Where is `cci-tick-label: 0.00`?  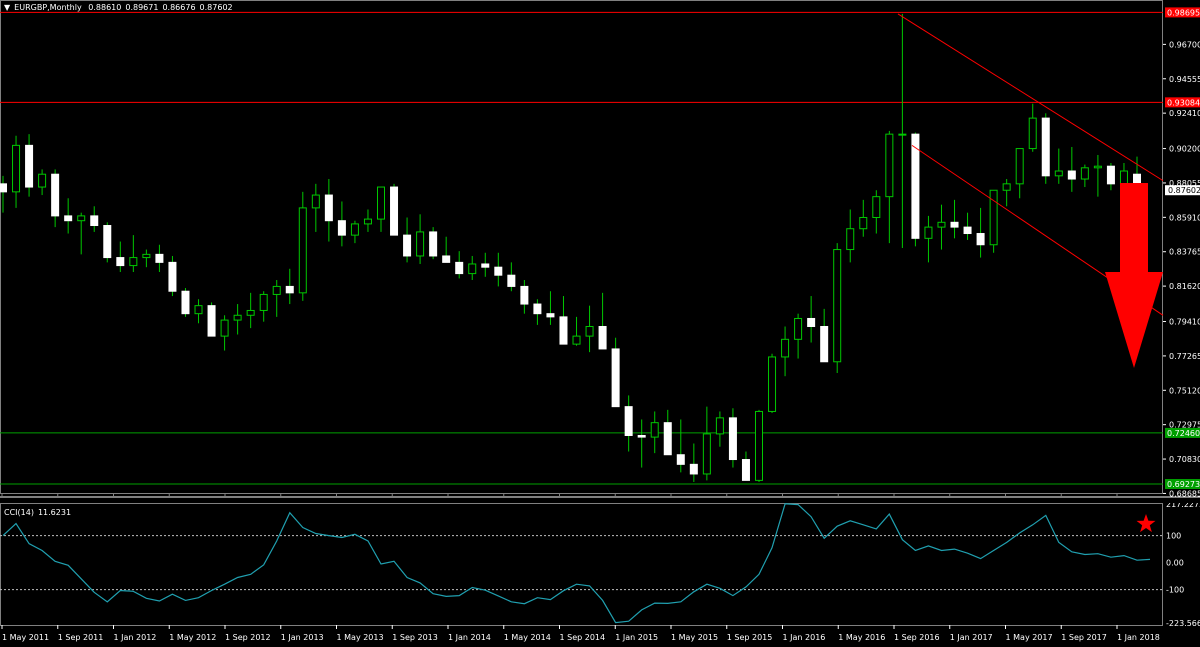
cci-tick-label: 0.00 is located at coordinates (1175, 563).